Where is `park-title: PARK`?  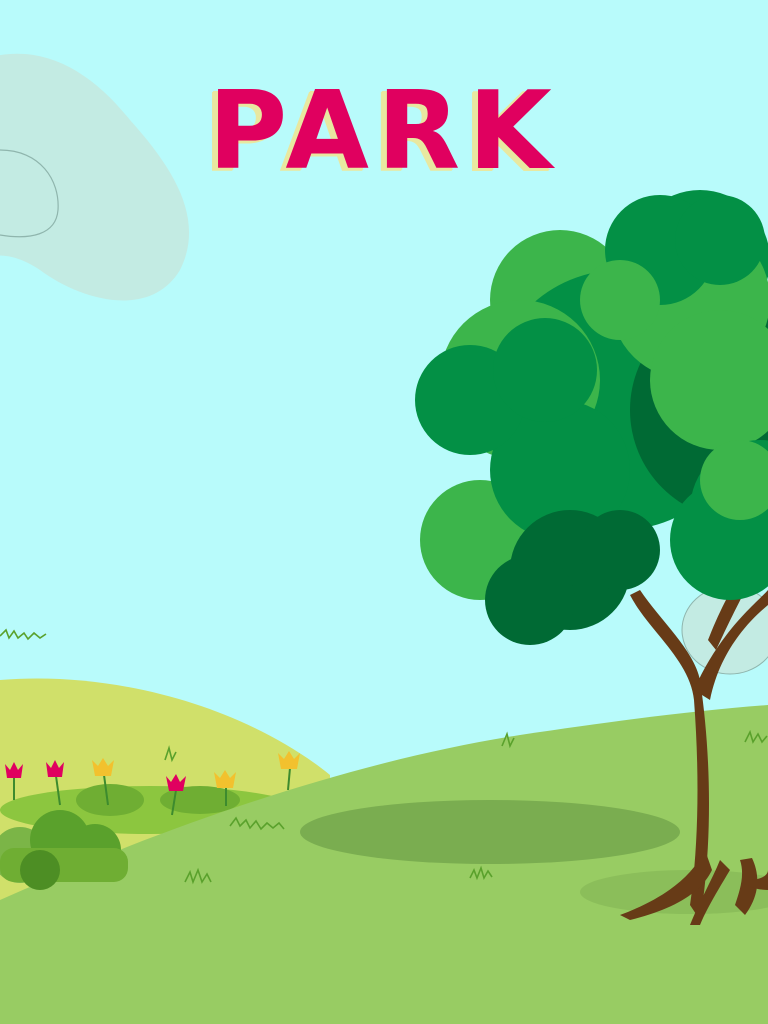 park-title: PARK is located at coordinates (384, 131).